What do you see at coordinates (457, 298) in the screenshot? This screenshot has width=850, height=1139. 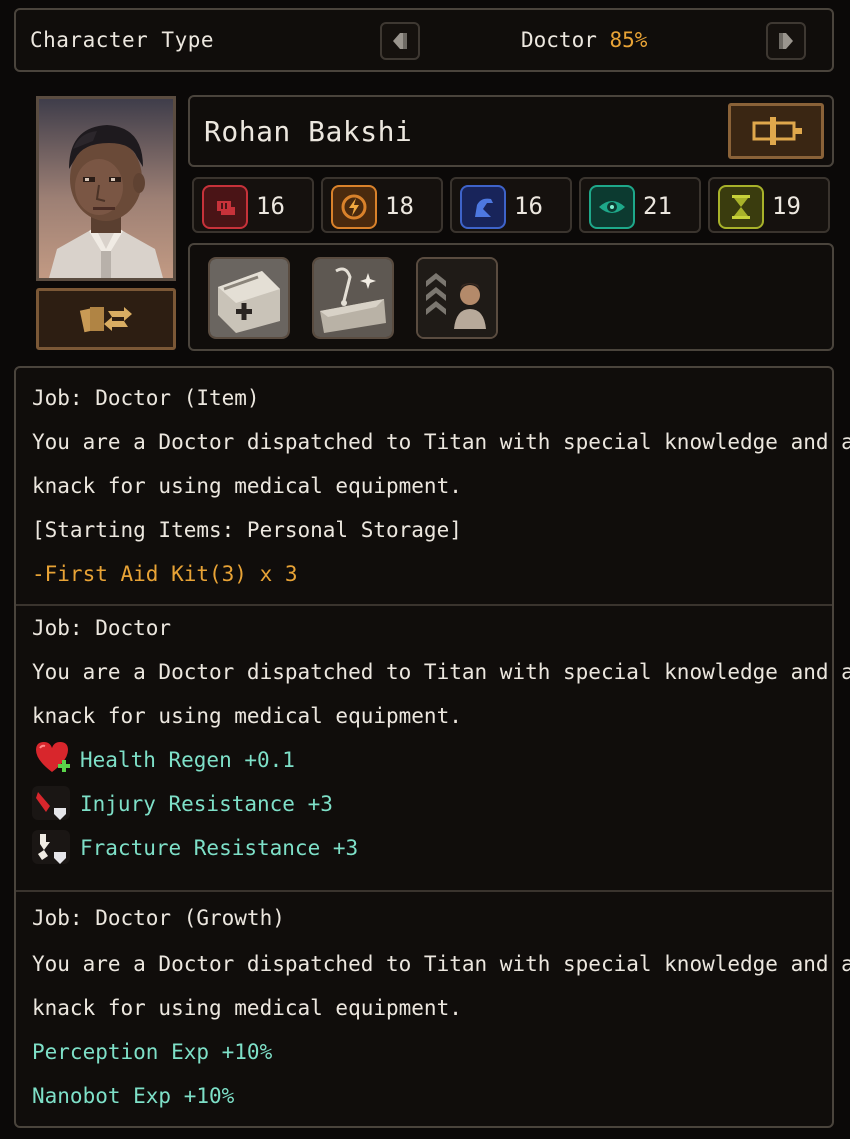 I see `rank-up-person-icon` at bounding box center [457, 298].